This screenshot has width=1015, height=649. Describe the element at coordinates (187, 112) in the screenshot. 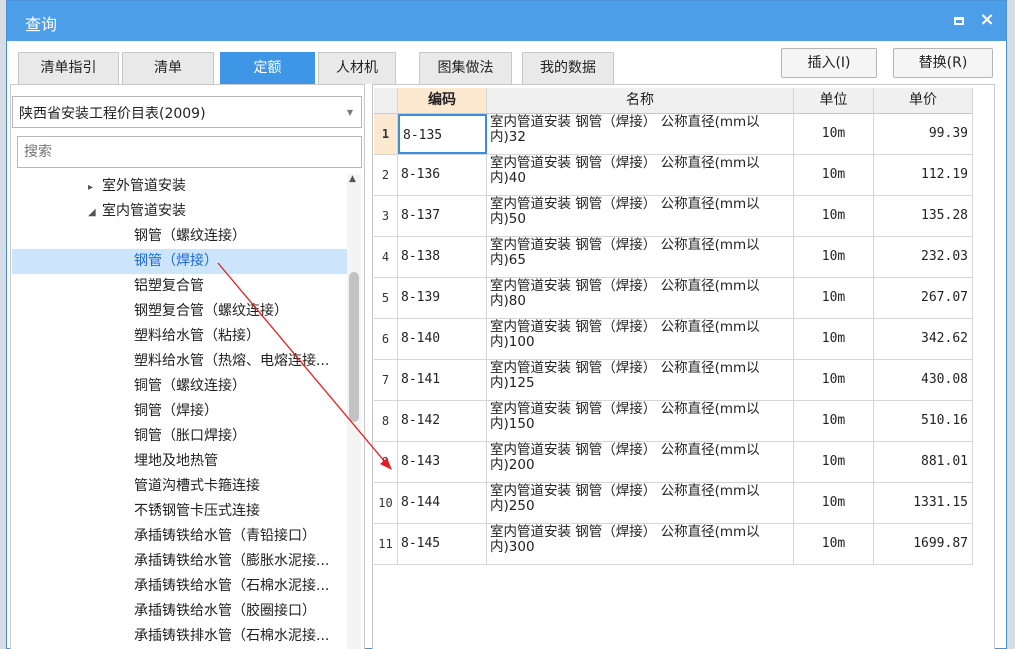

I see `library-select: 陕西省安装工程价目表(2009) ▼` at that location.